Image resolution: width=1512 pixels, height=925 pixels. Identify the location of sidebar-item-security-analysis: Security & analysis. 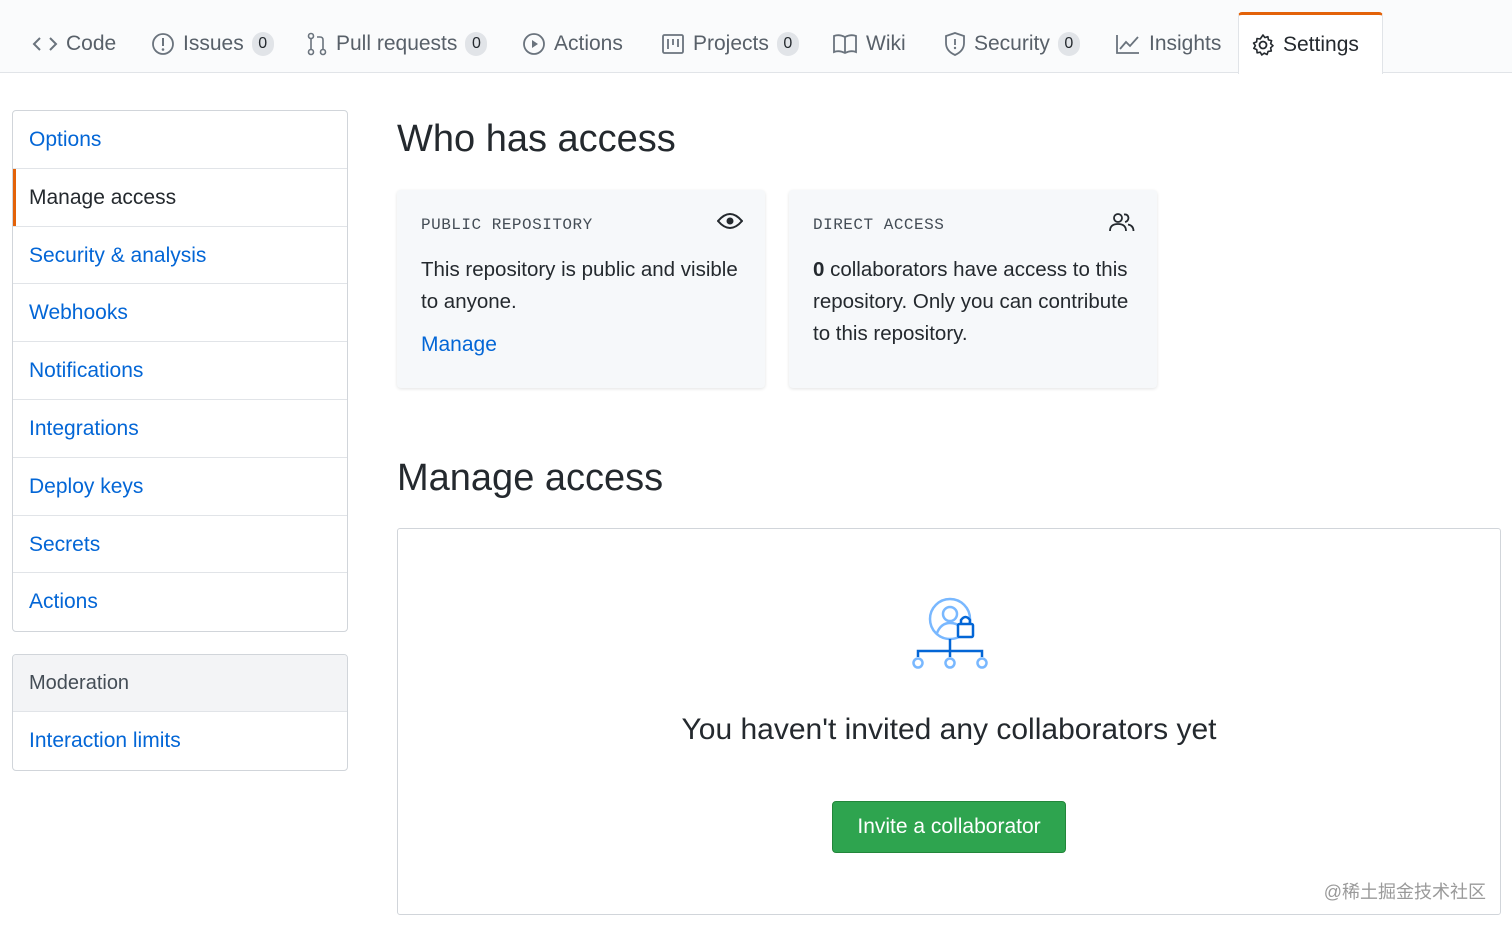
(180, 256).